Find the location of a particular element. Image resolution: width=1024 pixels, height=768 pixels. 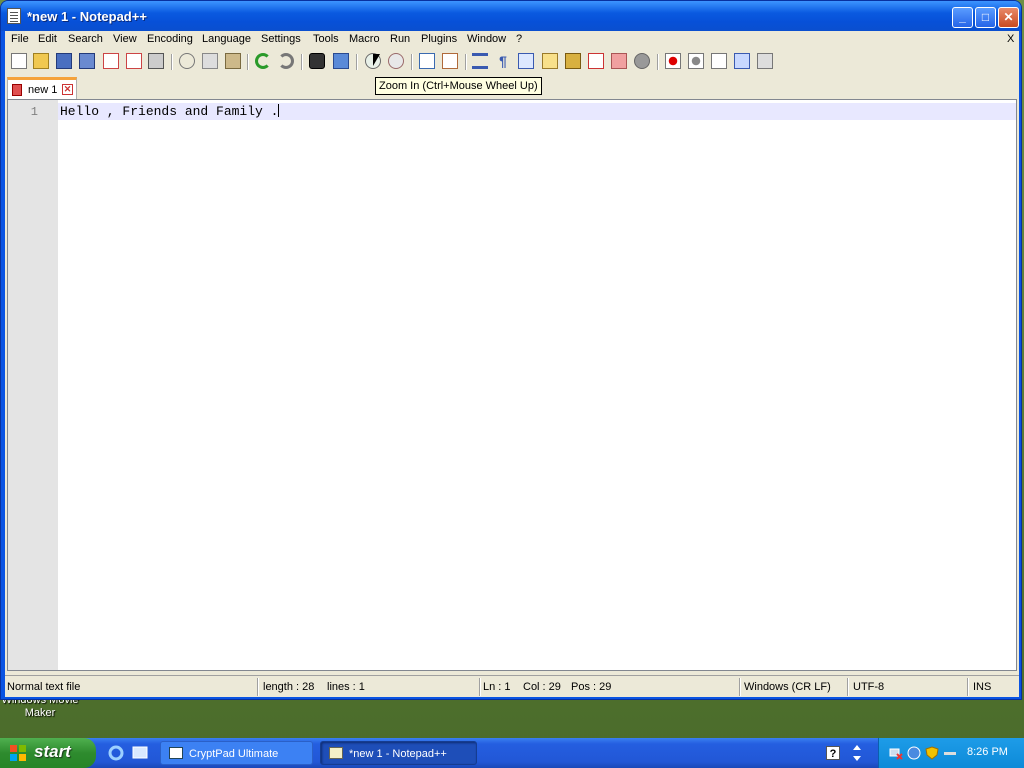

help-icon: ? is located at coordinates (833, 753).